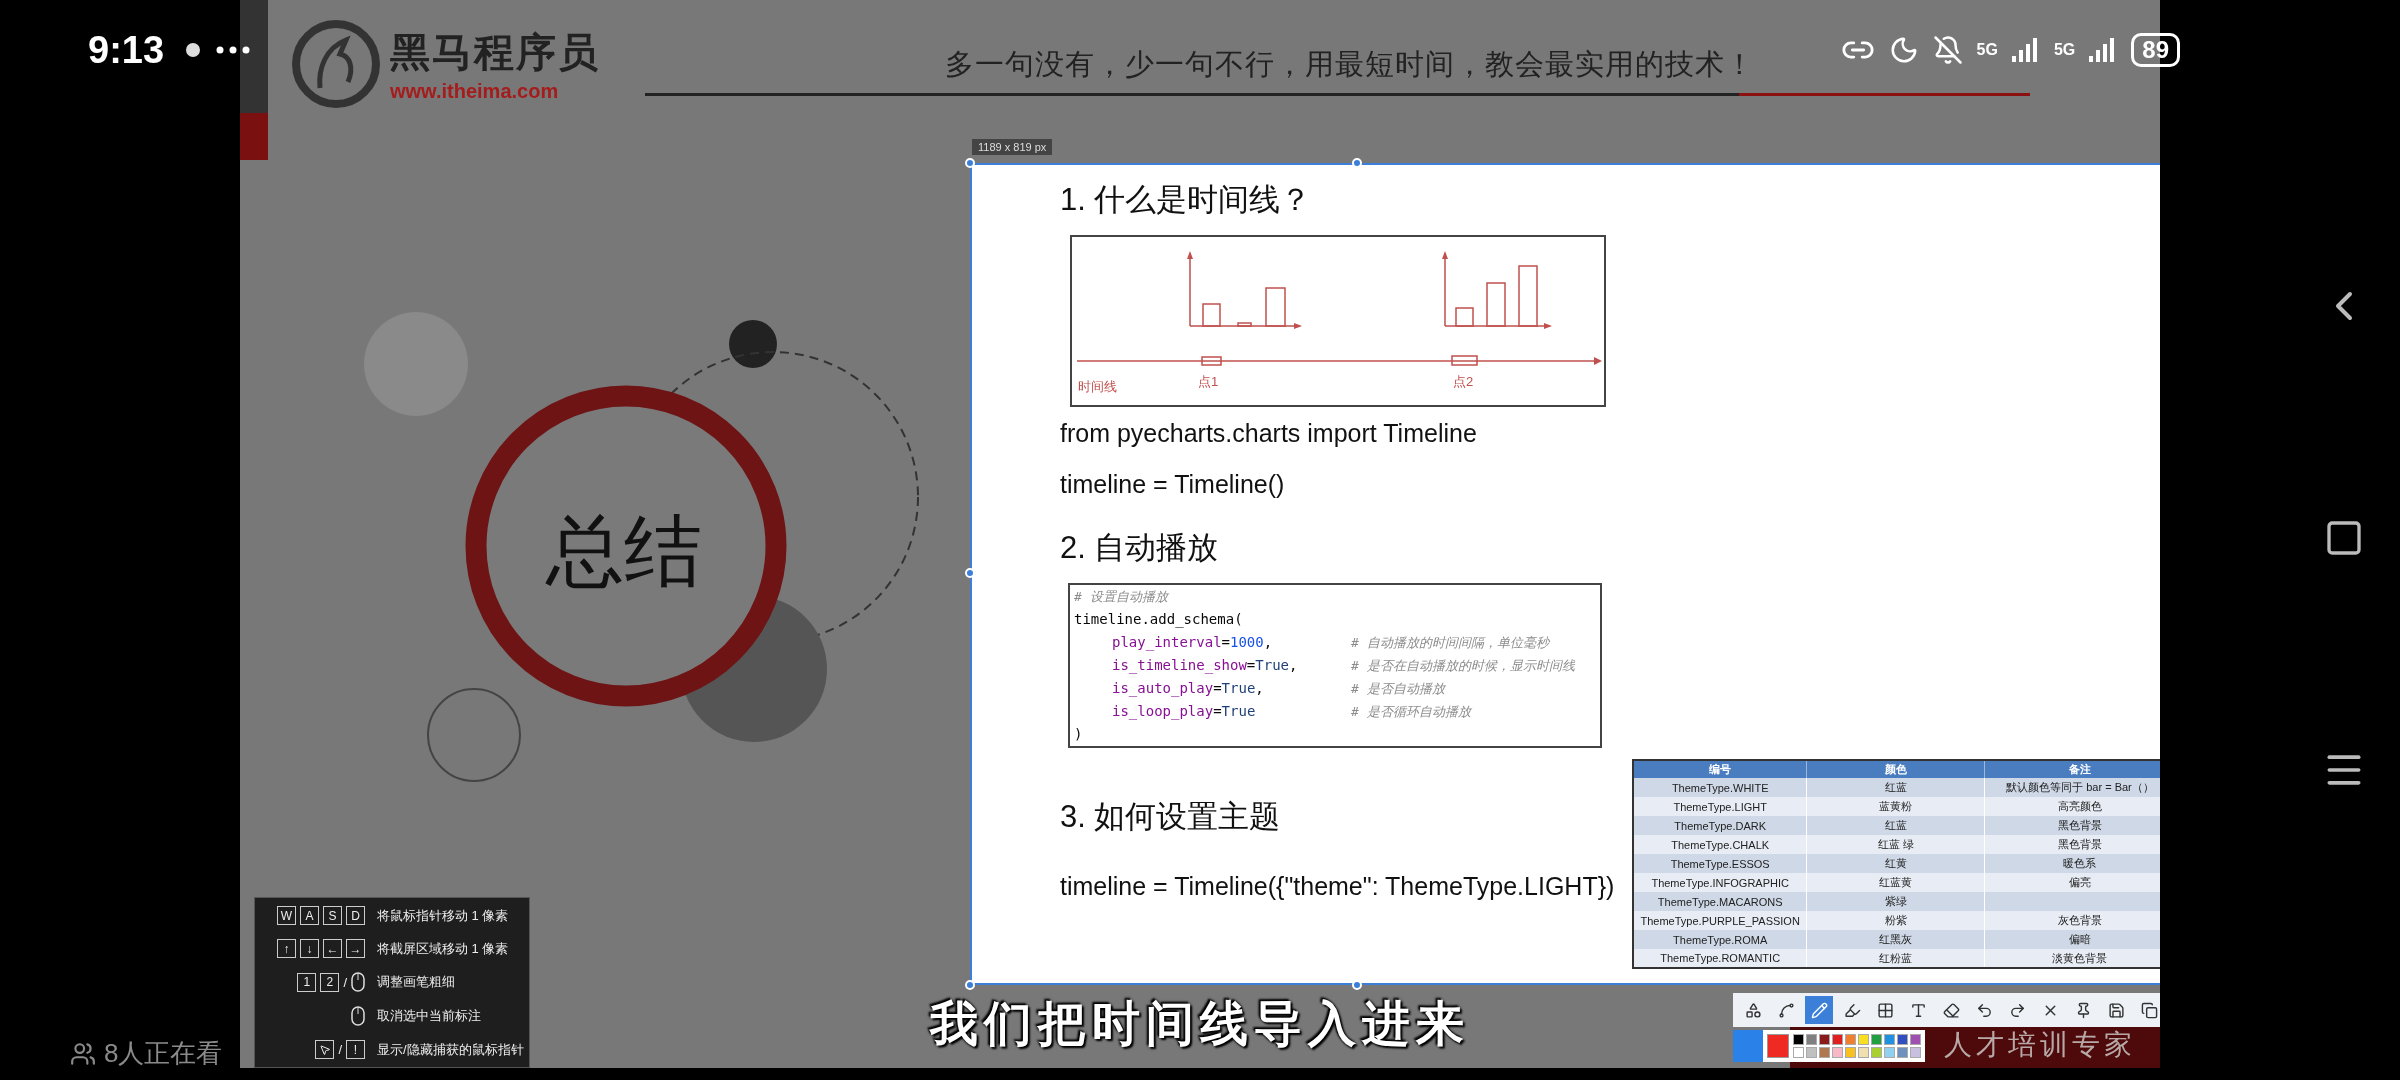 The image size is (2400, 1080). I want to click on more-dots-icon, so click(233, 50).